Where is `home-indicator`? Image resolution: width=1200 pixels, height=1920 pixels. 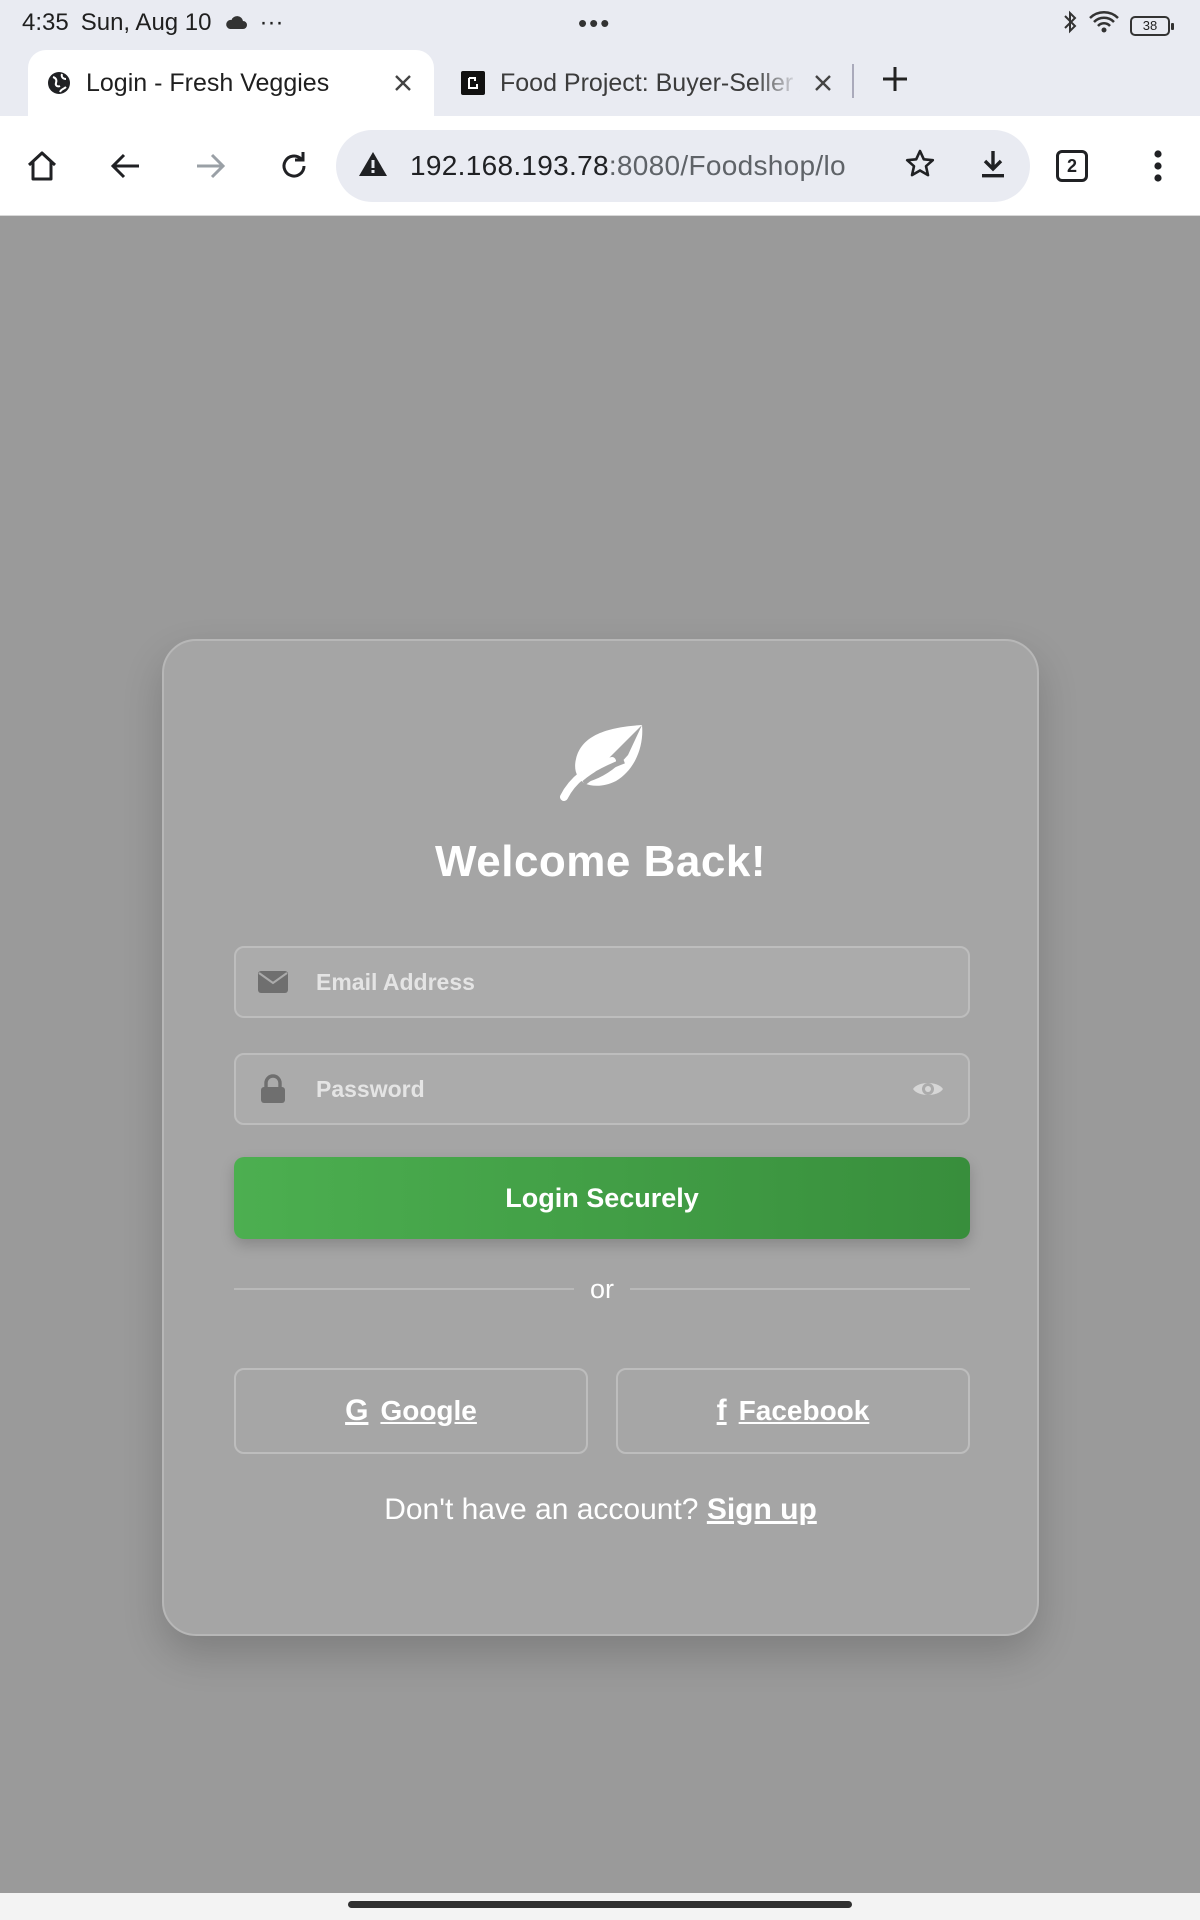 home-indicator is located at coordinates (600, 1904).